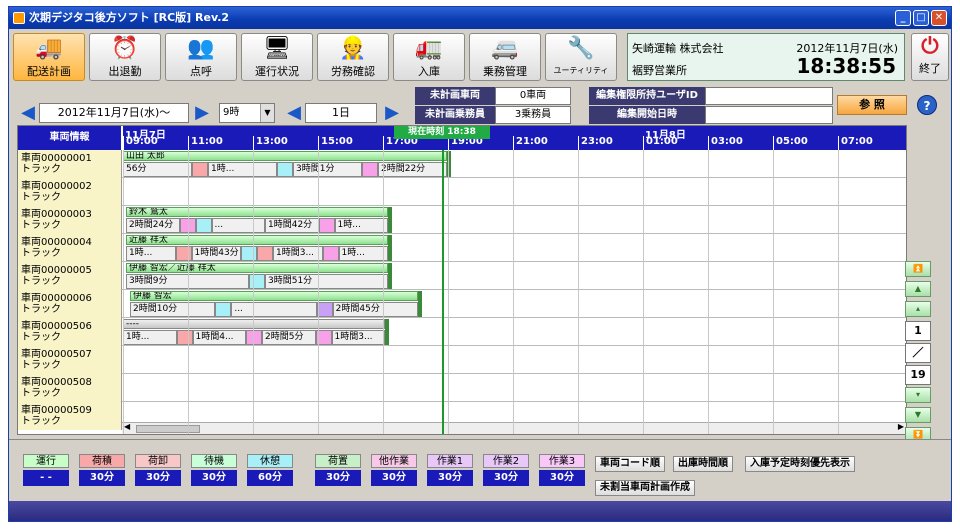 The height and width of the screenshot is (530, 960). Describe the element at coordinates (292, 225) in the screenshot. I see `schedule-segment: 1時間42分` at that location.